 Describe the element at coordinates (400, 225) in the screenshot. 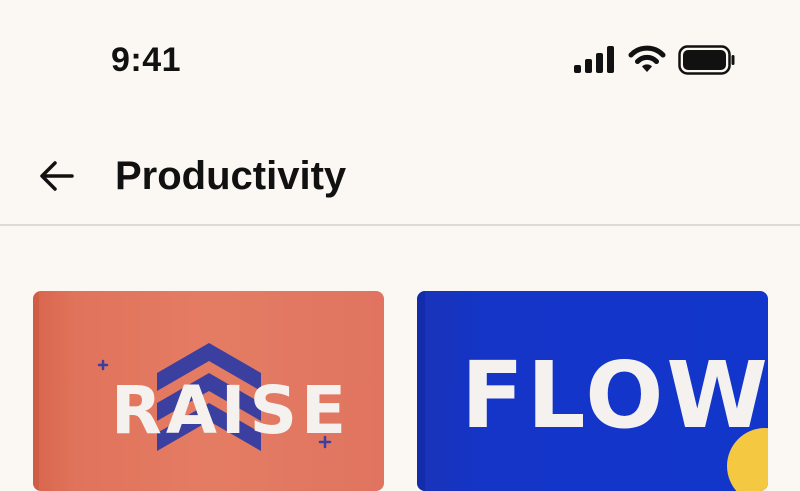

I see `header-divider` at that location.